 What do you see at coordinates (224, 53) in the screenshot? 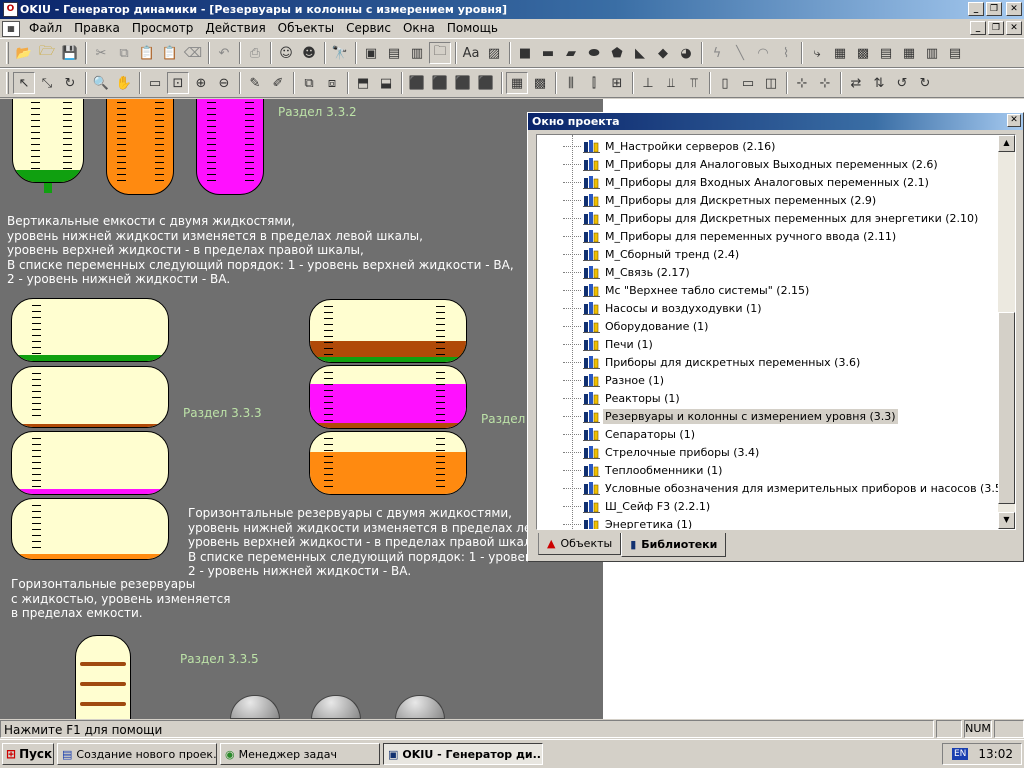
I see `undo-icon: ↶` at bounding box center [224, 53].